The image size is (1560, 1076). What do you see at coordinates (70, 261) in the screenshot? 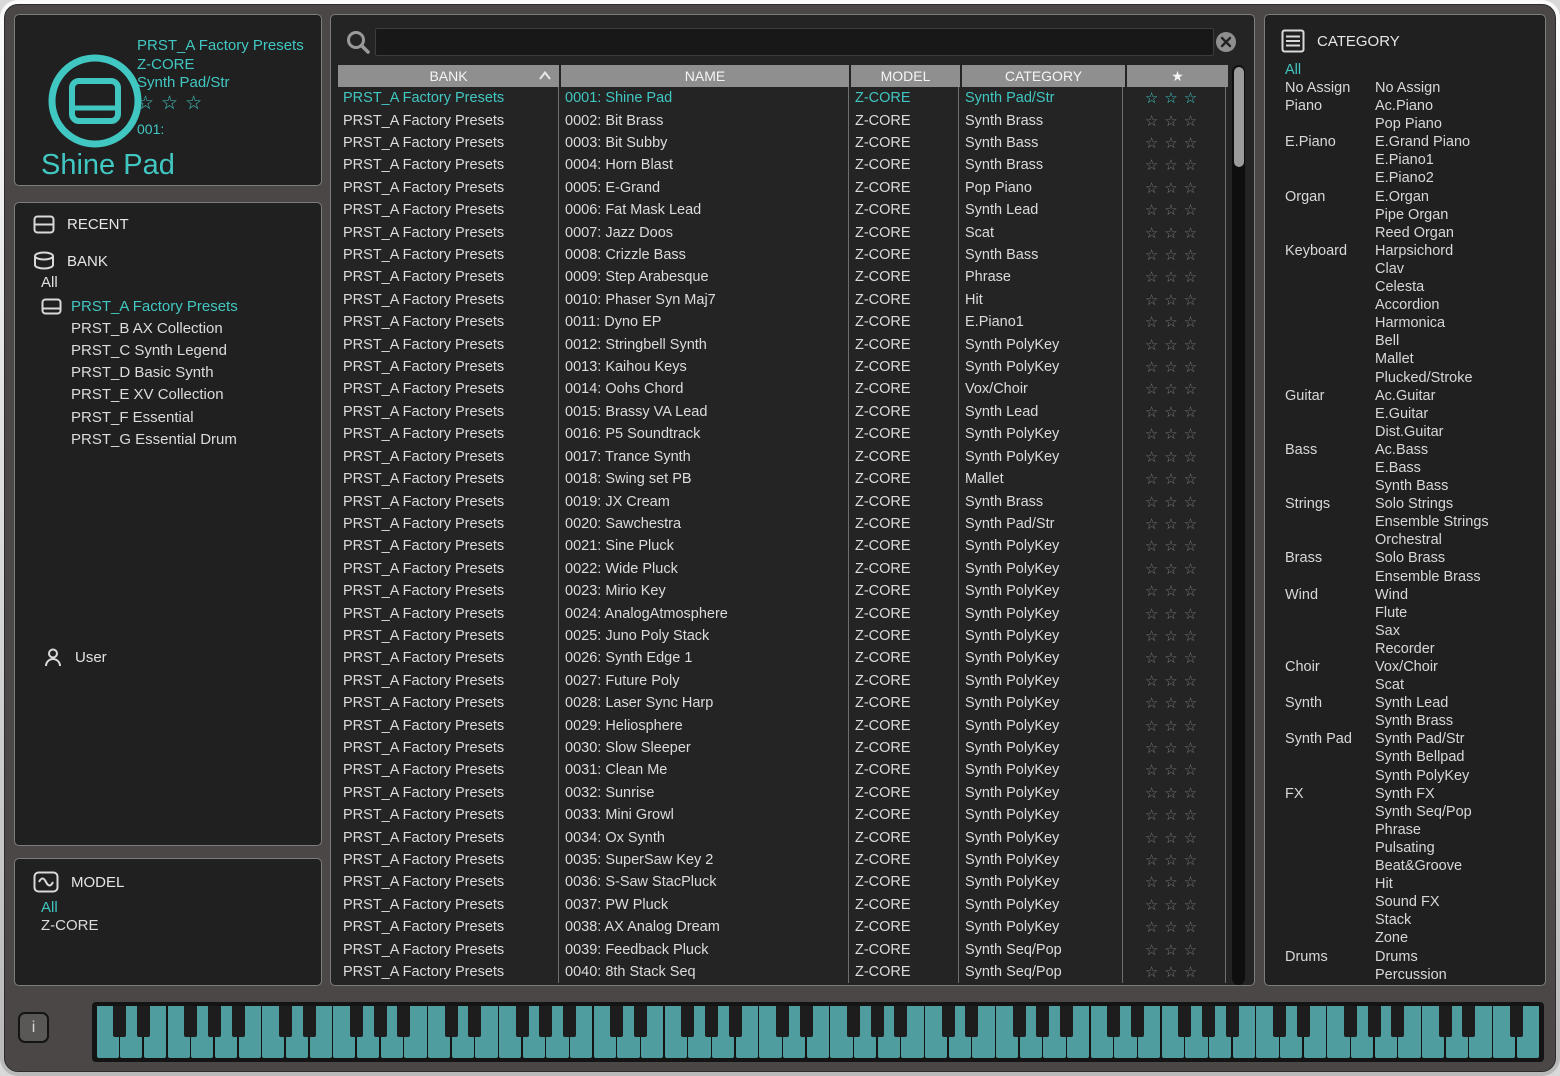
I see `nav-bank: BANK` at bounding box center [70, 261].